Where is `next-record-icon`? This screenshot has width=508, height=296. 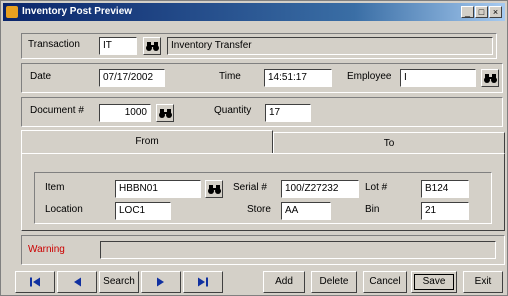
next-record-icon is located at coordinates (160, 282).